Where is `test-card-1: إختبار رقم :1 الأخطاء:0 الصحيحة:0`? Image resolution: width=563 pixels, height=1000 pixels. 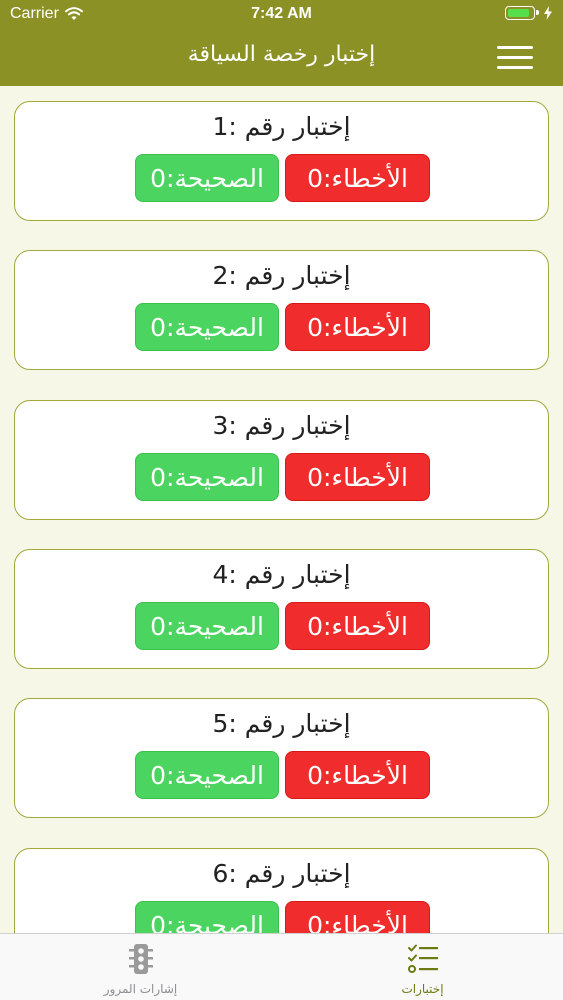
test-card-1: إختبار رقم :1 الأخطاء:0 الصحيحة:0 is located at coordinates (281, 161).